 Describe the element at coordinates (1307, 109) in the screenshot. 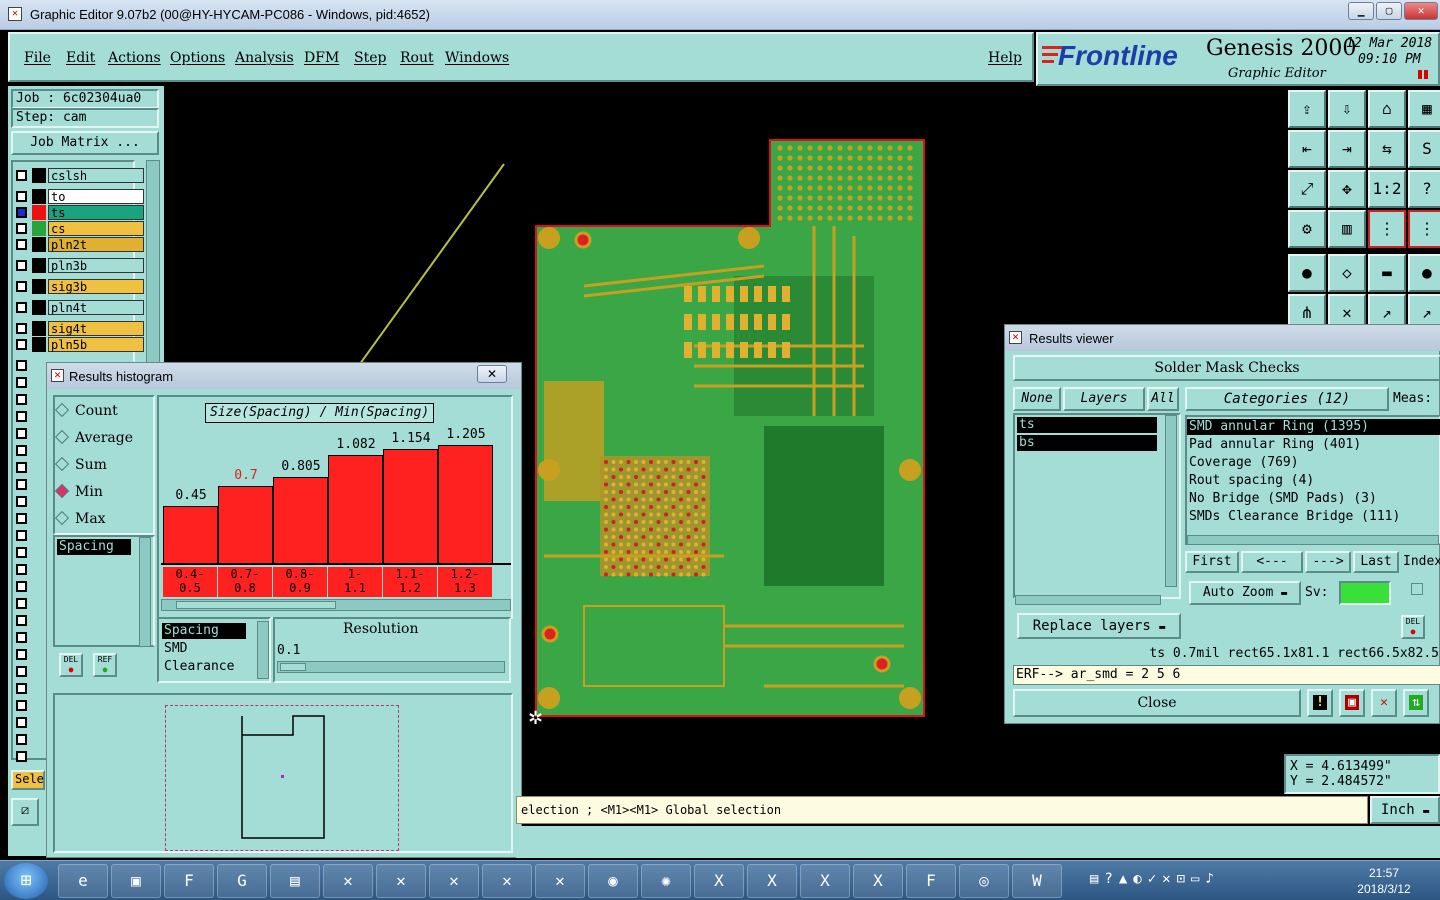

I see `open-icon: ⇪` at that location.